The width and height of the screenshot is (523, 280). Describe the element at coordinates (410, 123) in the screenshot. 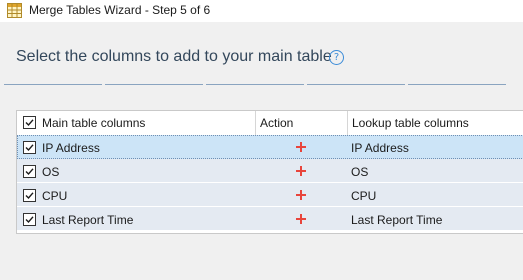

I see `header-label-lookup: Lookup table columns` at that location.